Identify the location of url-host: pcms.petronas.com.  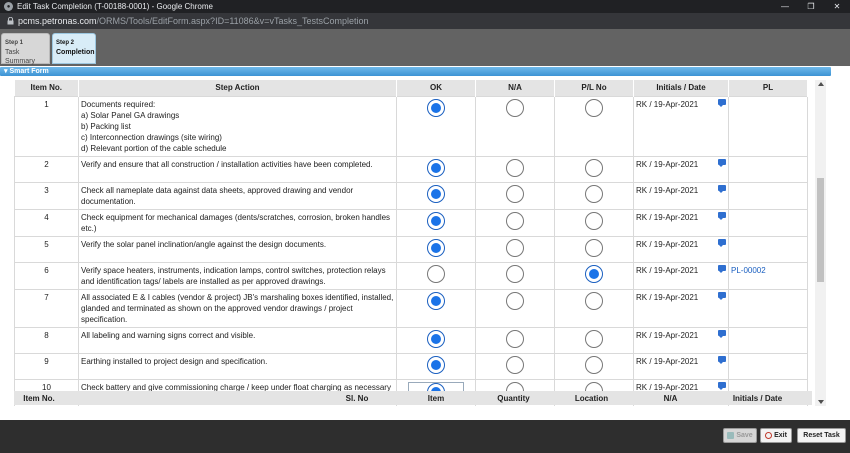
(57, 21).